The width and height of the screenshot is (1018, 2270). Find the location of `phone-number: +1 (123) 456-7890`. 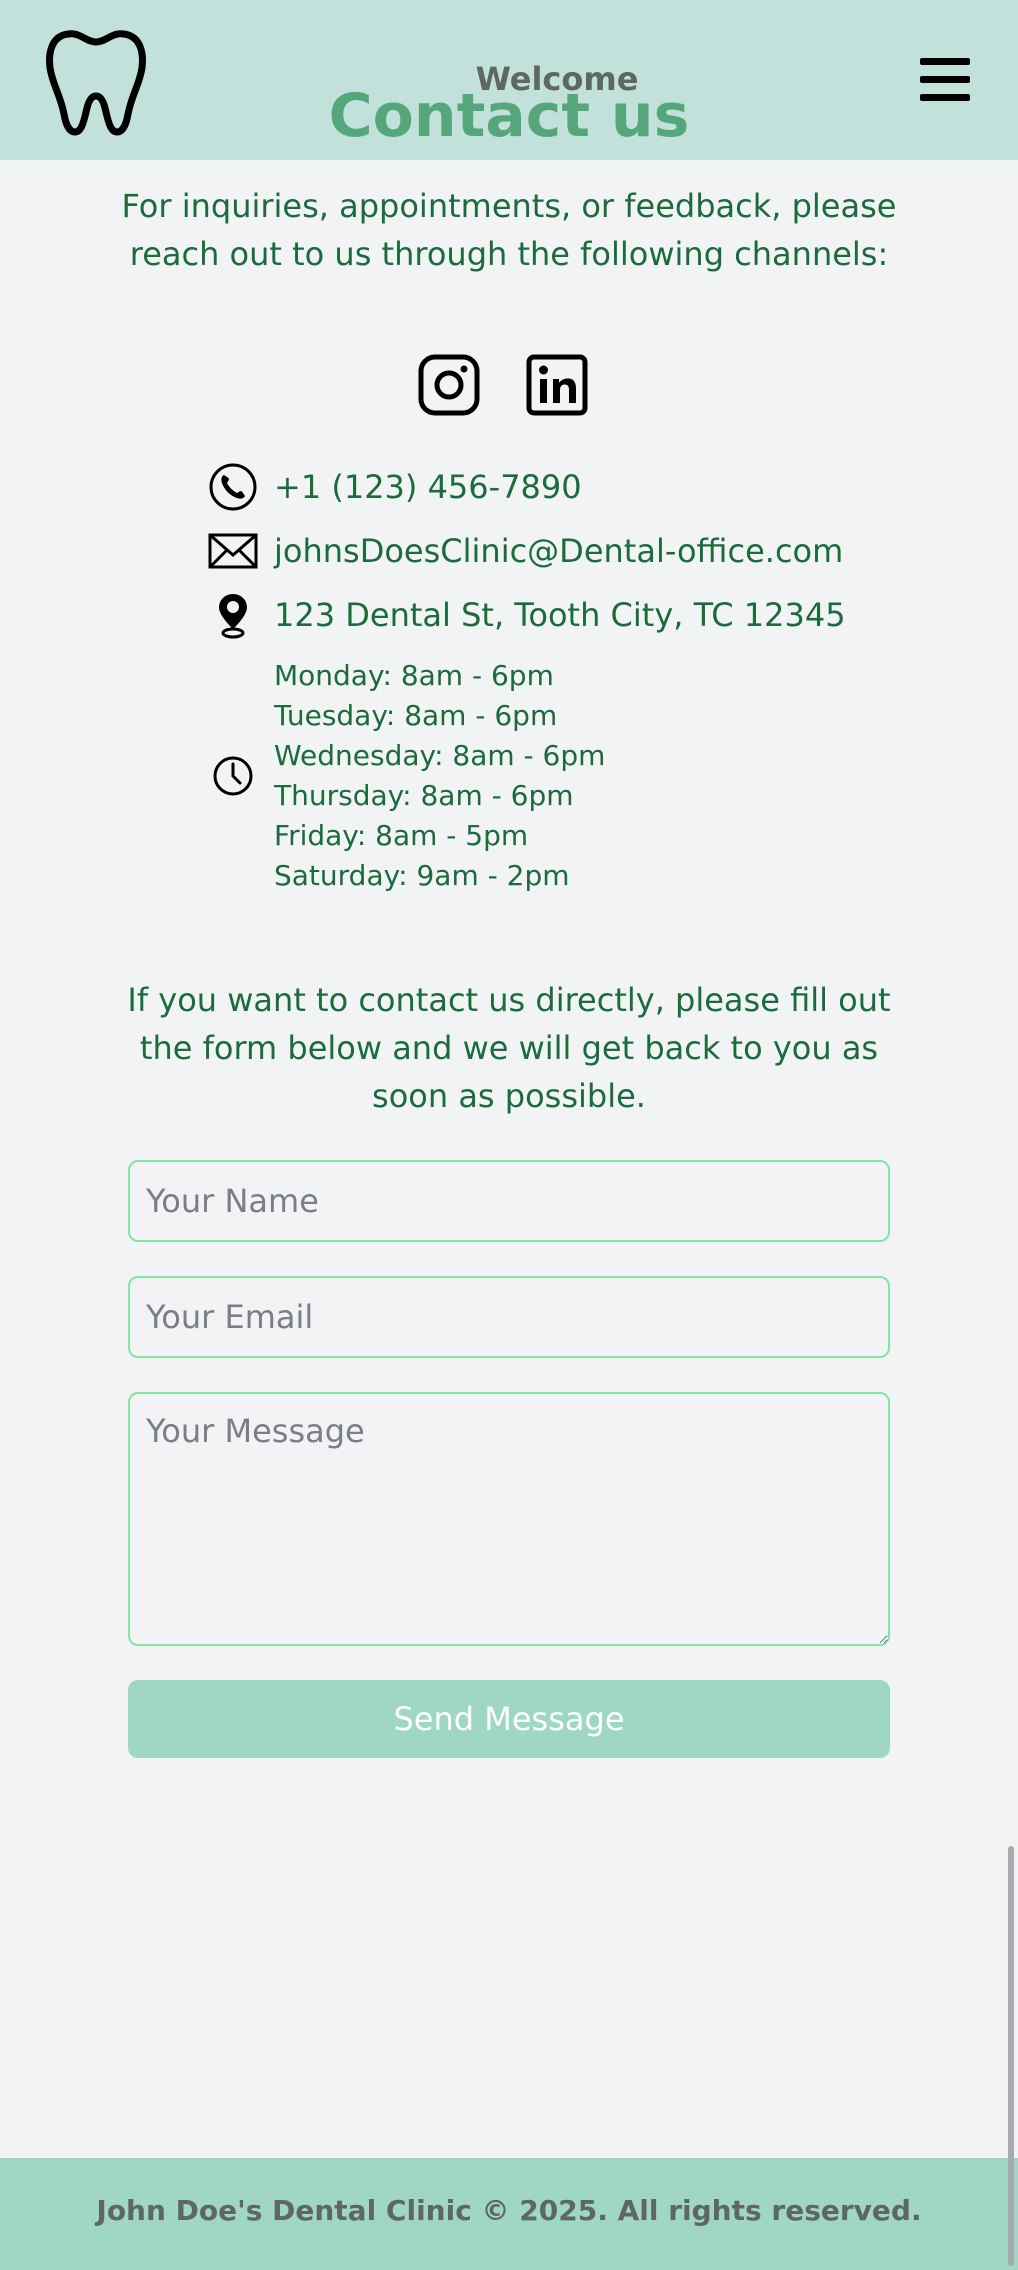

phone-number: +1 (123) 456-7890 is located at coordinates (428, 487).